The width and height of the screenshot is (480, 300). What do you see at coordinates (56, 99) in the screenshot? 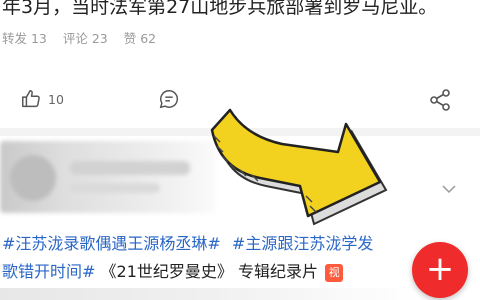
I see `like-button-count: 10` at bounding box center [56, 99].